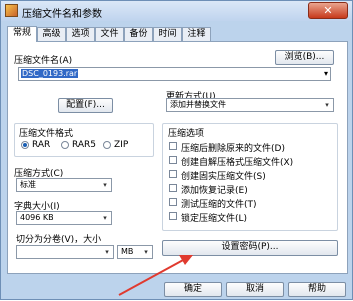  I want to click on update-mode-select: 添加并替换文件 ▾, so click(250, 105).